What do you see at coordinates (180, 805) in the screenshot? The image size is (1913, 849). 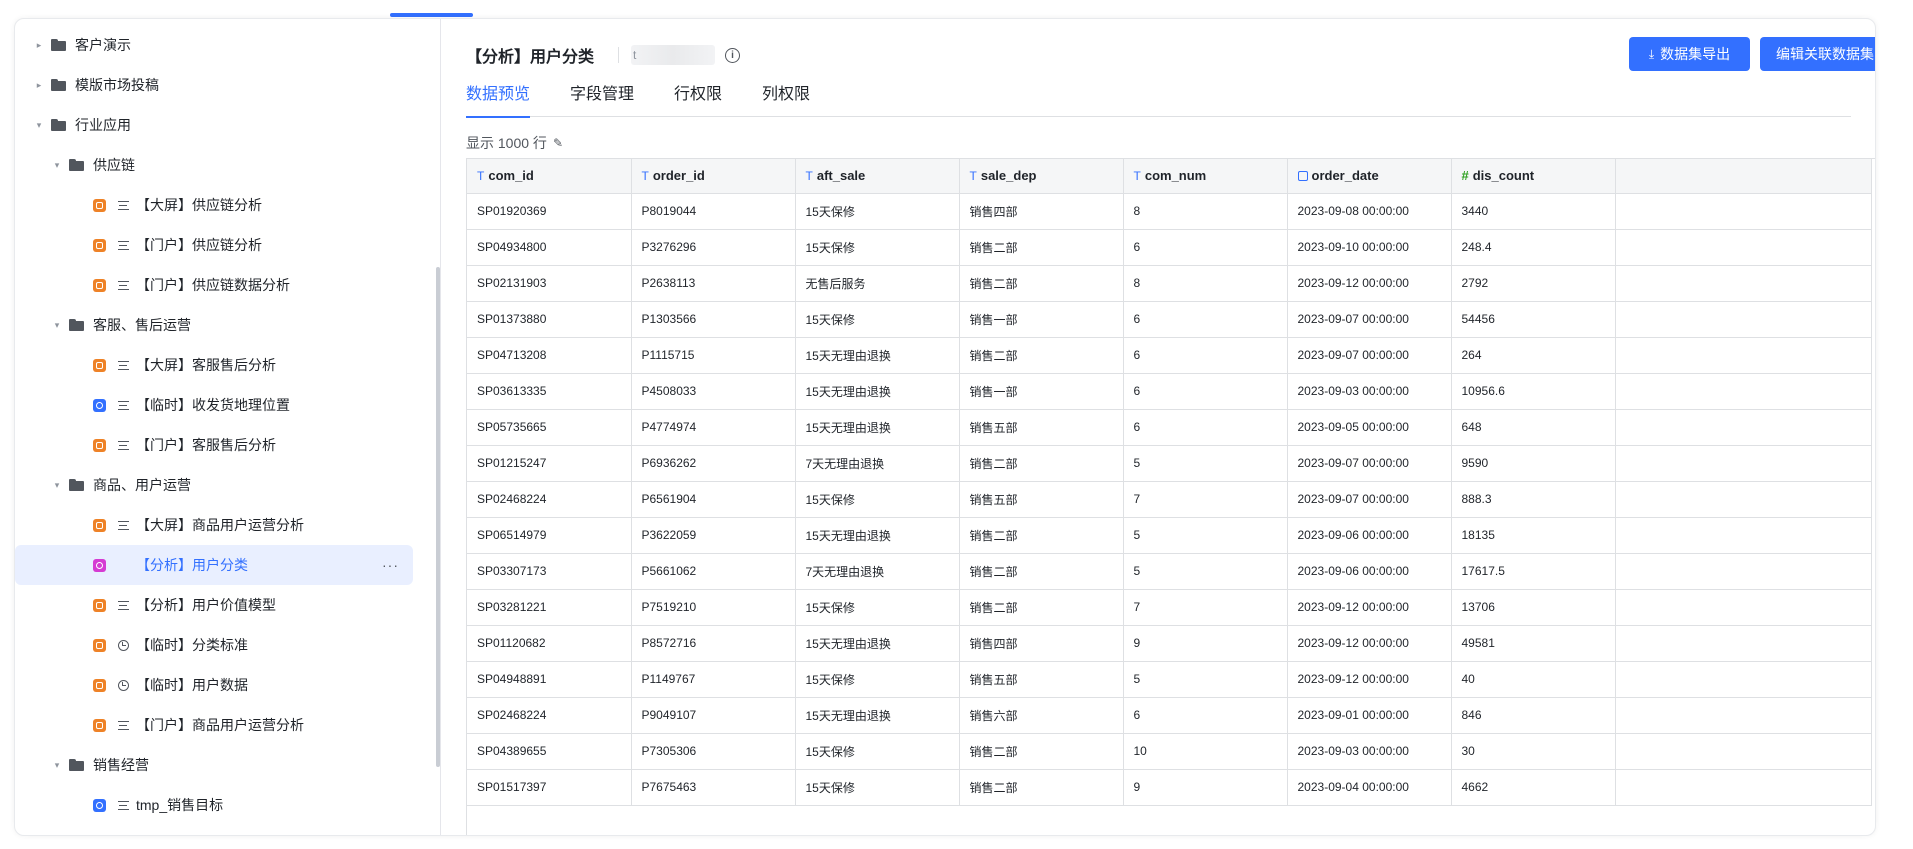 I see `tree-item-label: tmp_销售目标` at bounding box center [180, 805].